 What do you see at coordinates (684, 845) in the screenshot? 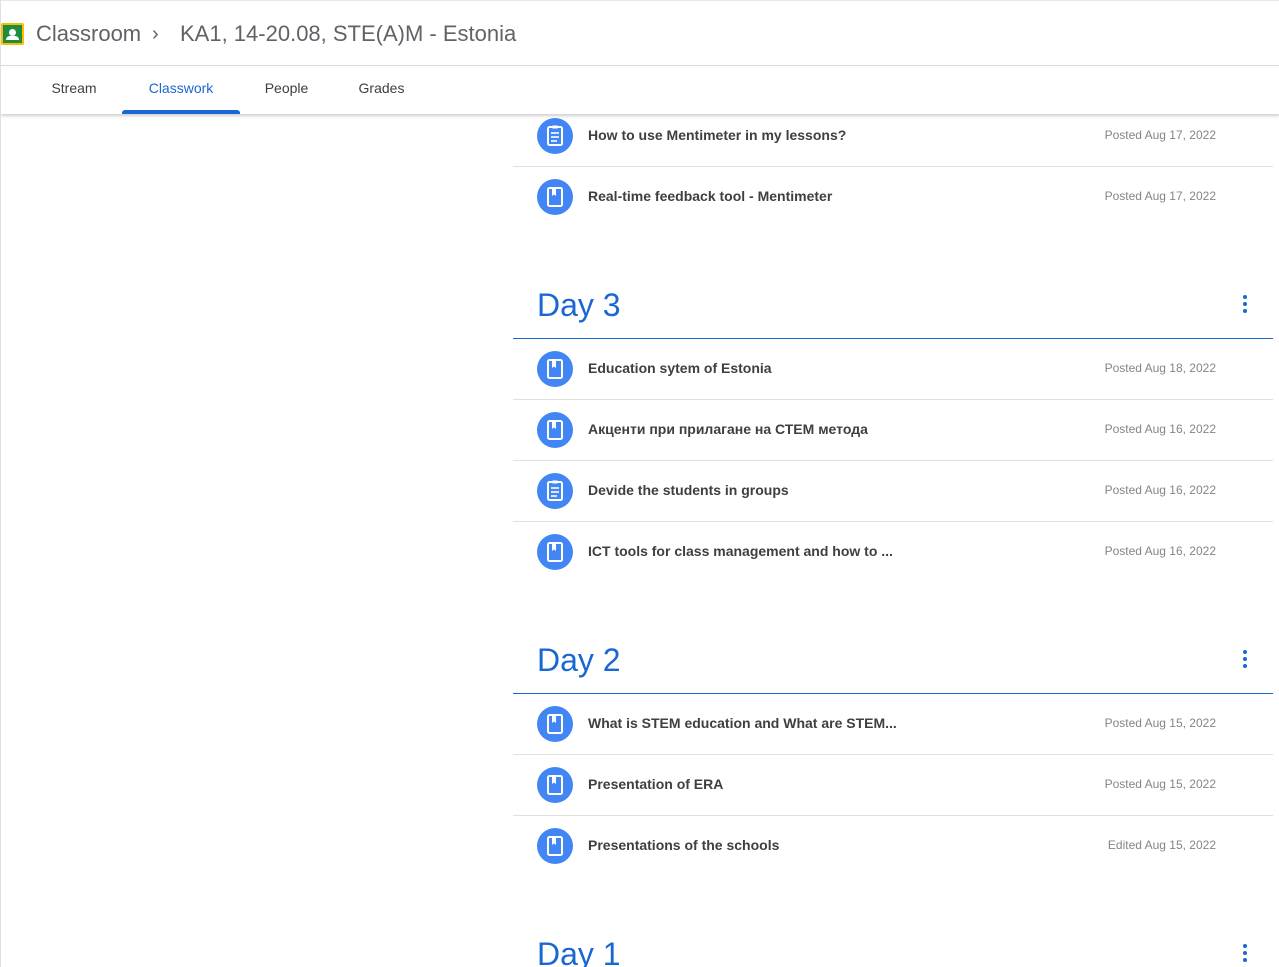
I see `item-title: Presentations of the schools` at bounding box center [684, 845].